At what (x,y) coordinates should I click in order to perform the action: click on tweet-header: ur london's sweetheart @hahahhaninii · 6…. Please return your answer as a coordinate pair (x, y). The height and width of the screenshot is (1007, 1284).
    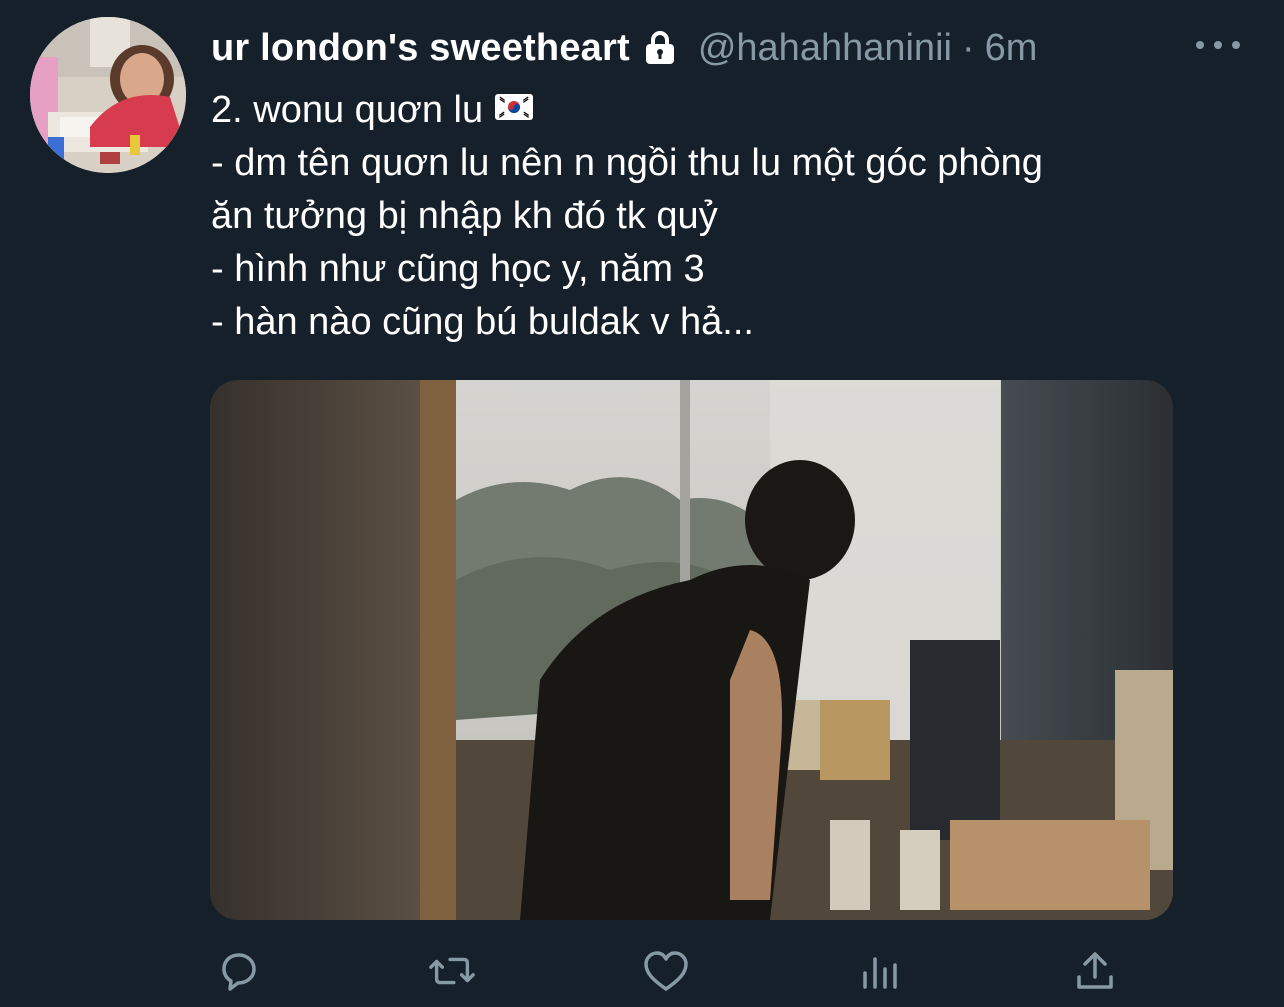
    Looking at the image, I should click on (624, 48).